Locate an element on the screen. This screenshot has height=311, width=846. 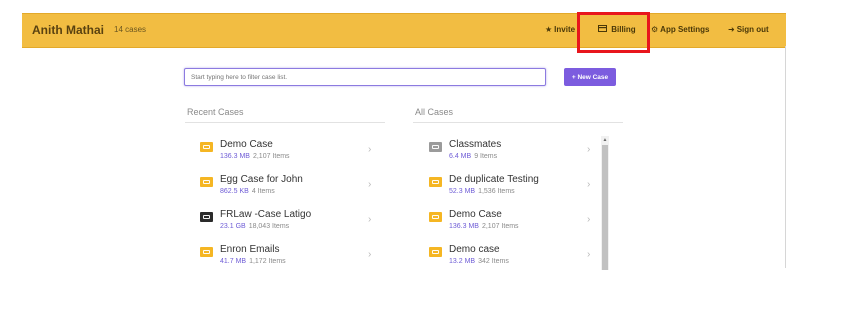
all-case-item: Demo Case 136.3 MB 2,107 Items › is located at coordinates (514, 223).